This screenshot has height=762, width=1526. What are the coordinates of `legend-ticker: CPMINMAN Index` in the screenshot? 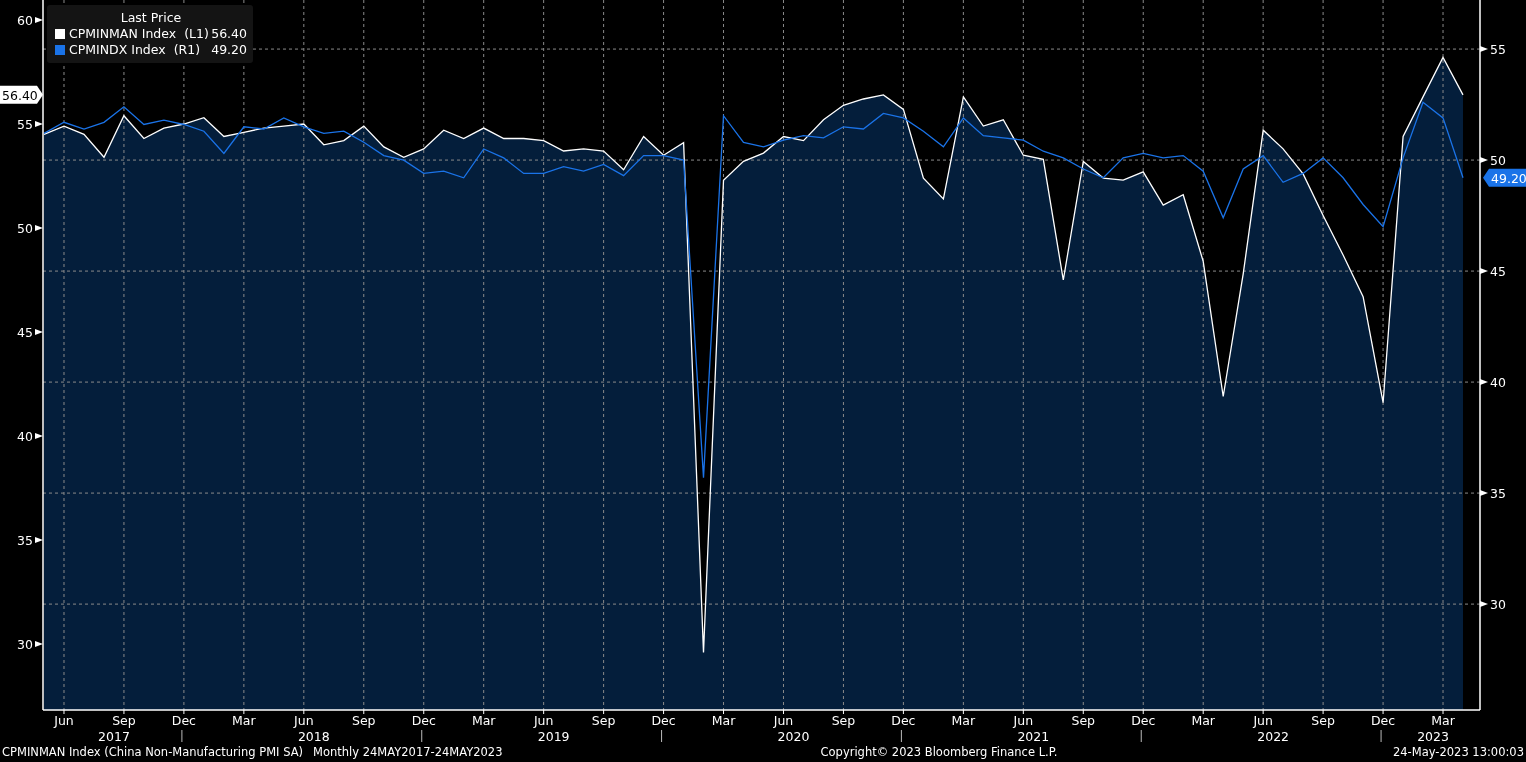 It's located at (123, 34).